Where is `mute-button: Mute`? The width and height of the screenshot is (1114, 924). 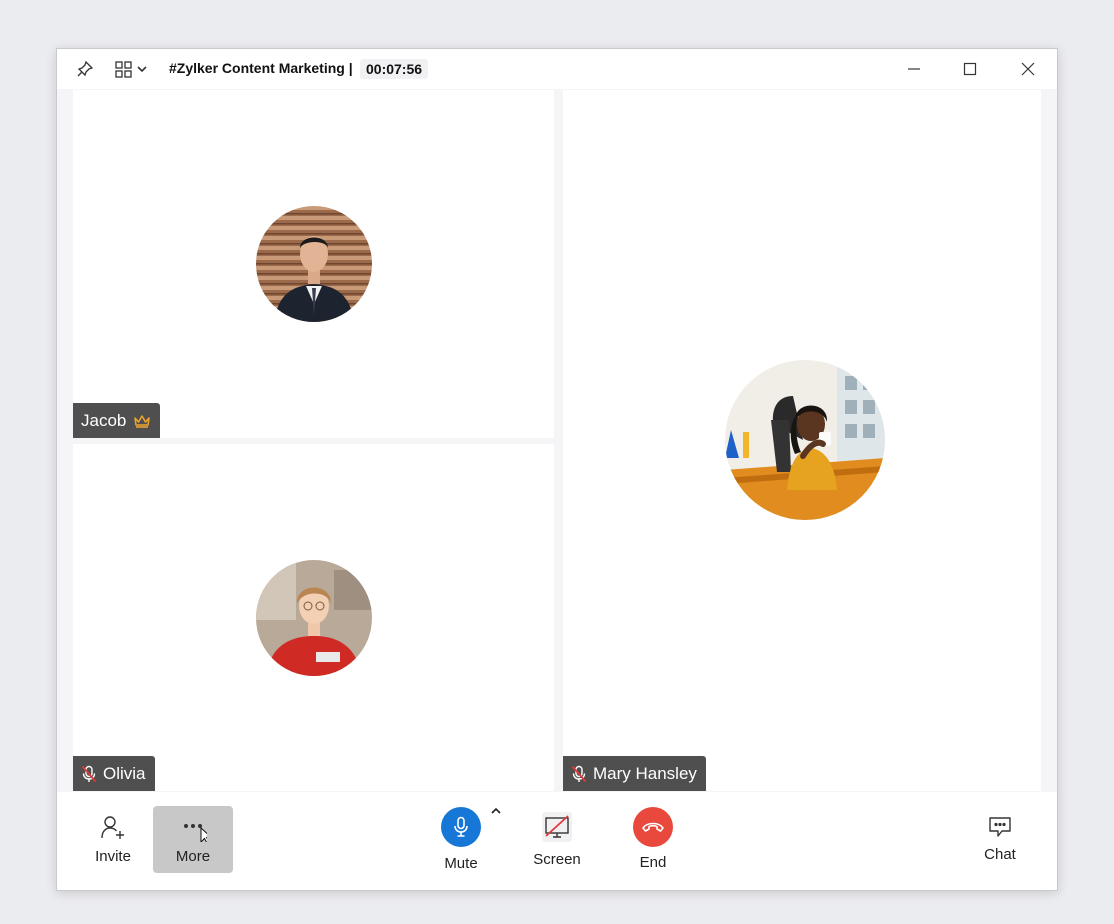 mute-button: Mute is located at coordinates (461, 839).